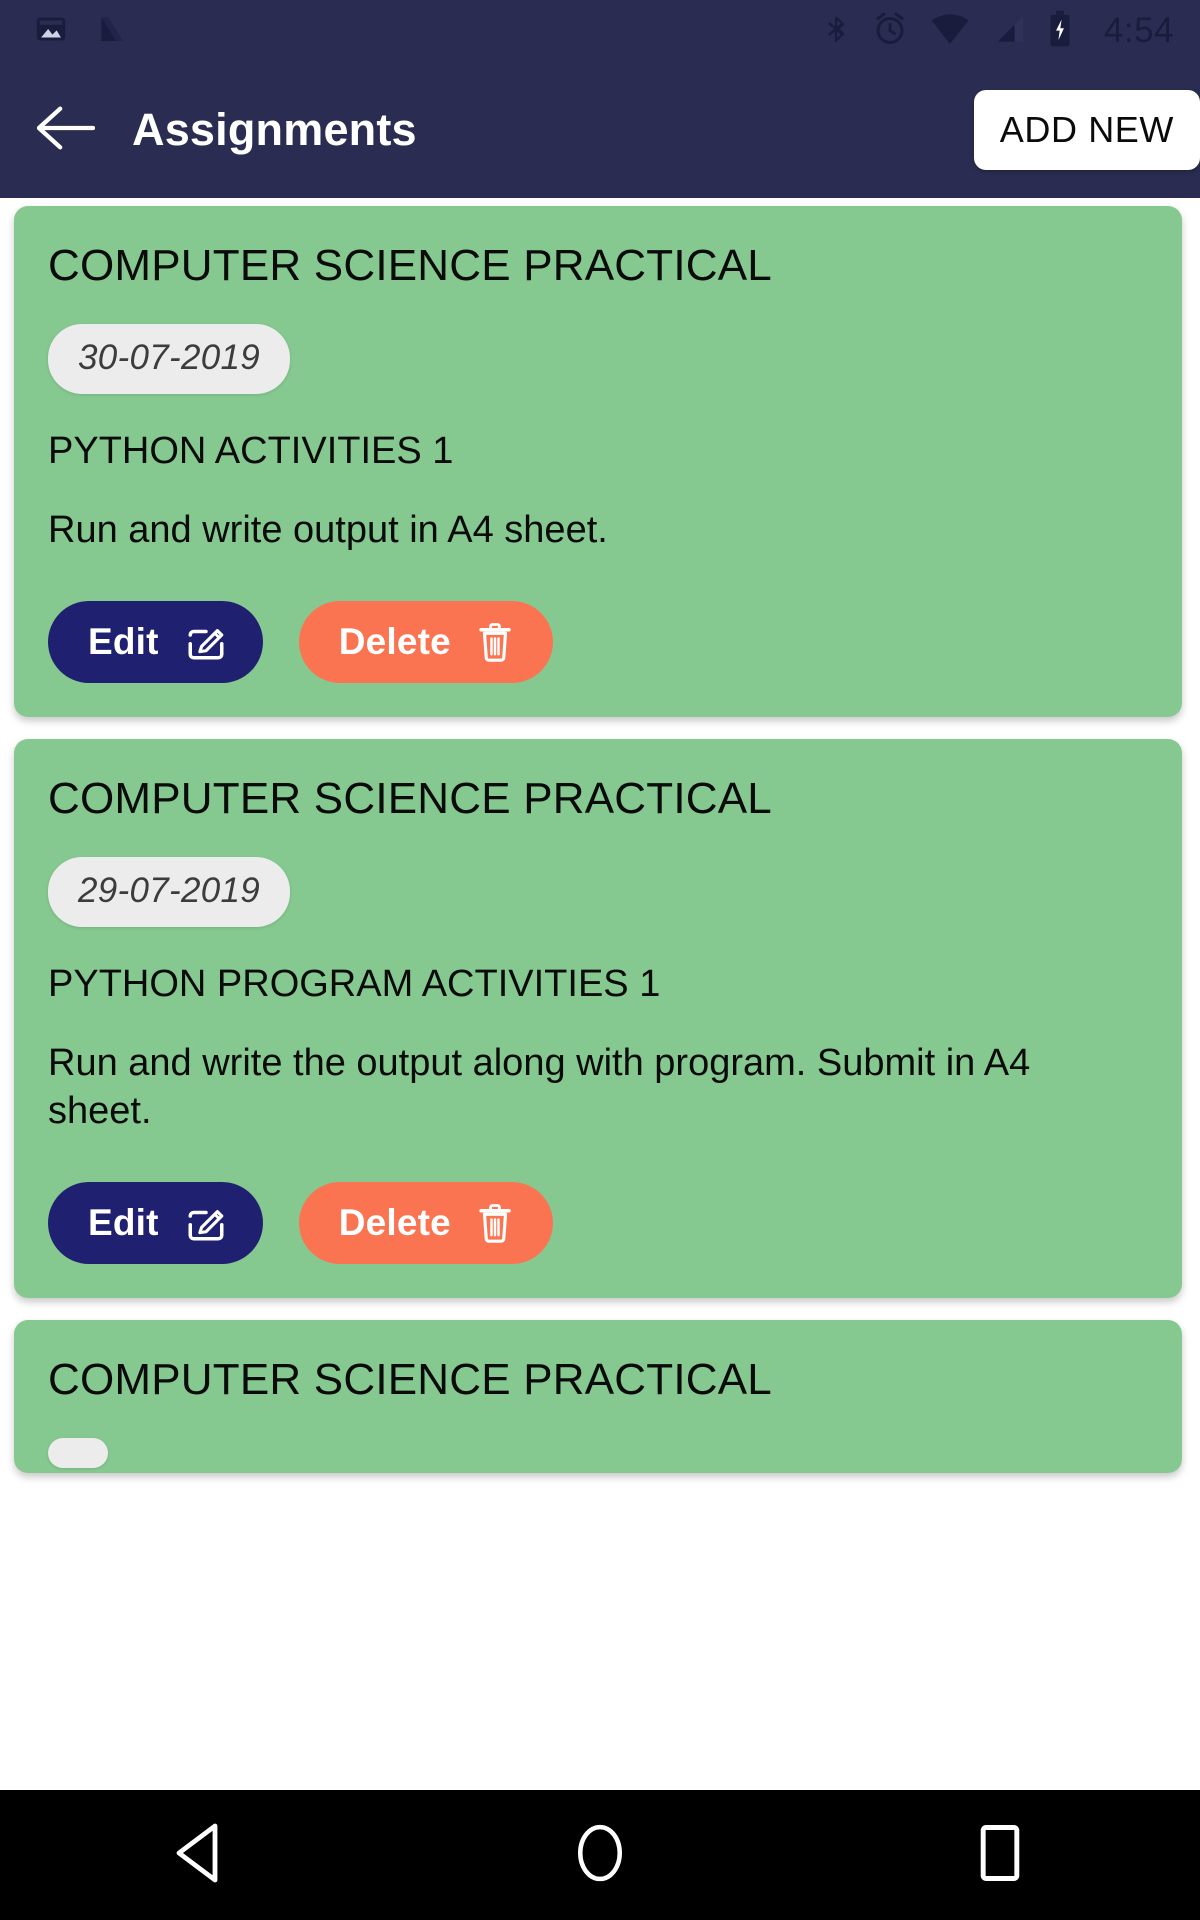 This screenshot has height=1920, width=1200. Describe the element at coordinates (328, 530) in the screenshot. I see `assignment-description: Run and write output in A4 sheet.` at that location.